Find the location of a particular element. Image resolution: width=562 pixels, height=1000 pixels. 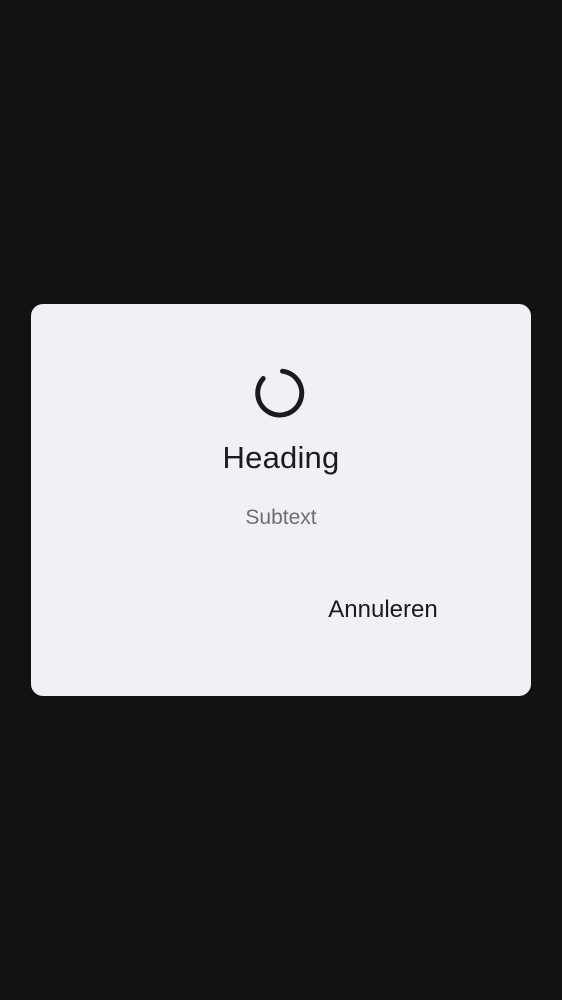

dialog-heading: Heading is located at coordinates (281, 457).